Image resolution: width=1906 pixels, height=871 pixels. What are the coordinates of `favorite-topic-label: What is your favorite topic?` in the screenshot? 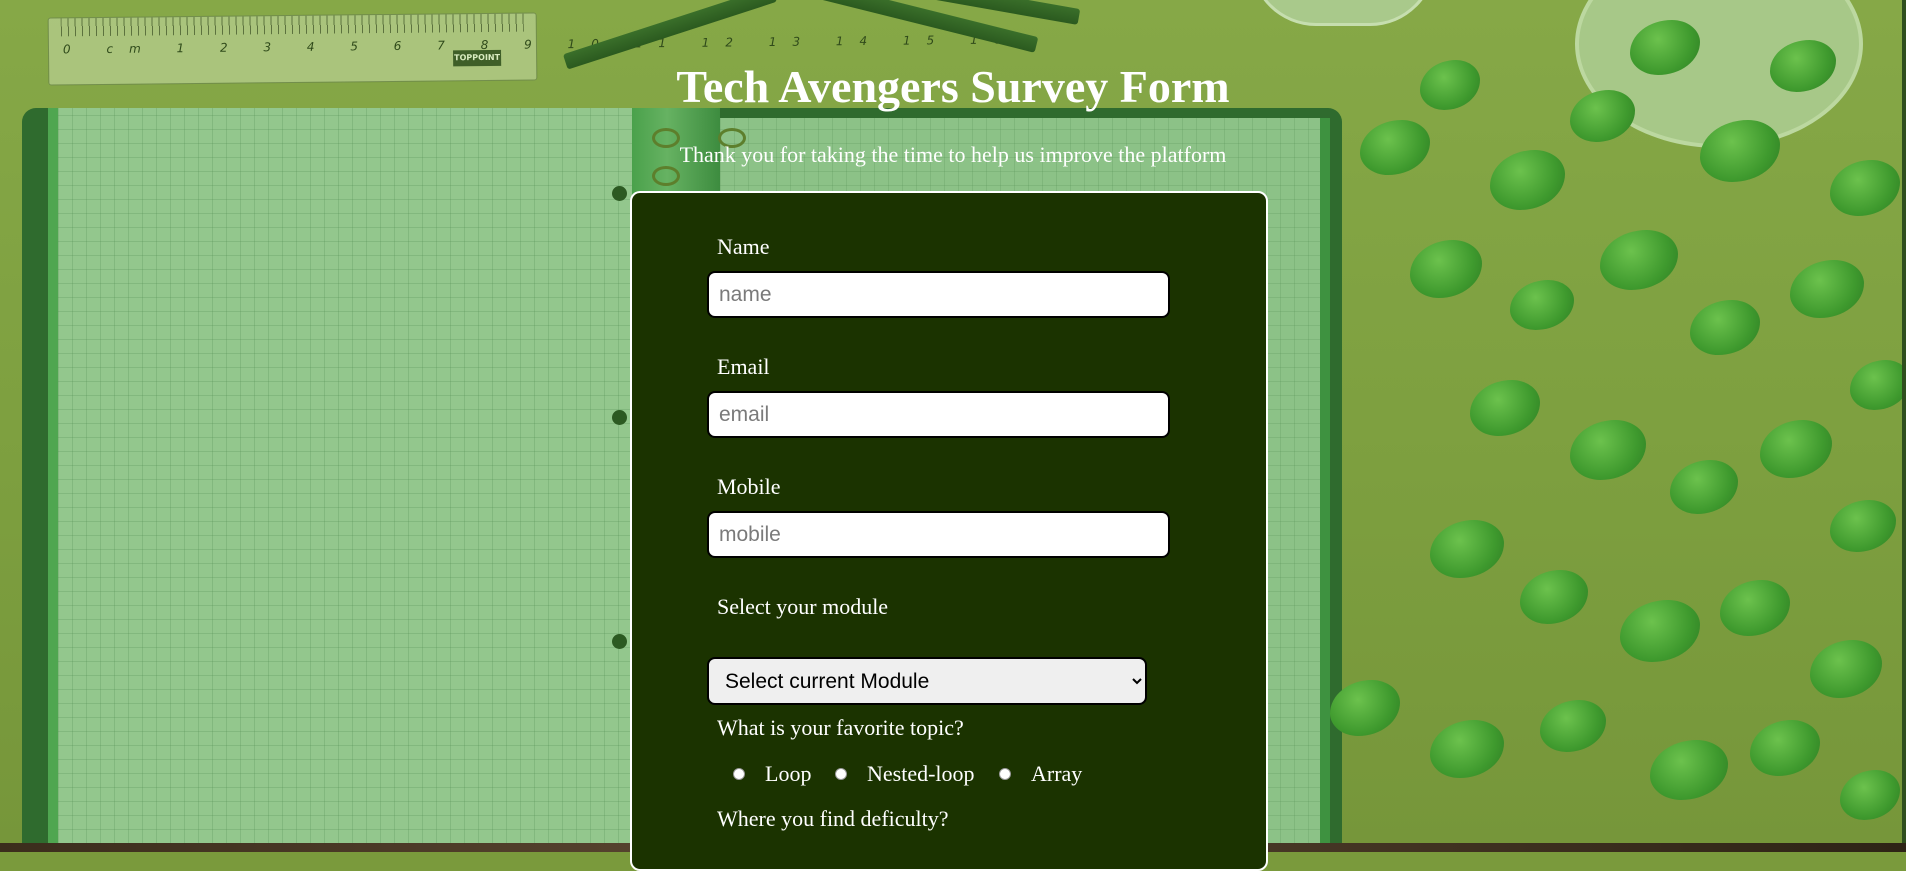 It's located at (840, 727).